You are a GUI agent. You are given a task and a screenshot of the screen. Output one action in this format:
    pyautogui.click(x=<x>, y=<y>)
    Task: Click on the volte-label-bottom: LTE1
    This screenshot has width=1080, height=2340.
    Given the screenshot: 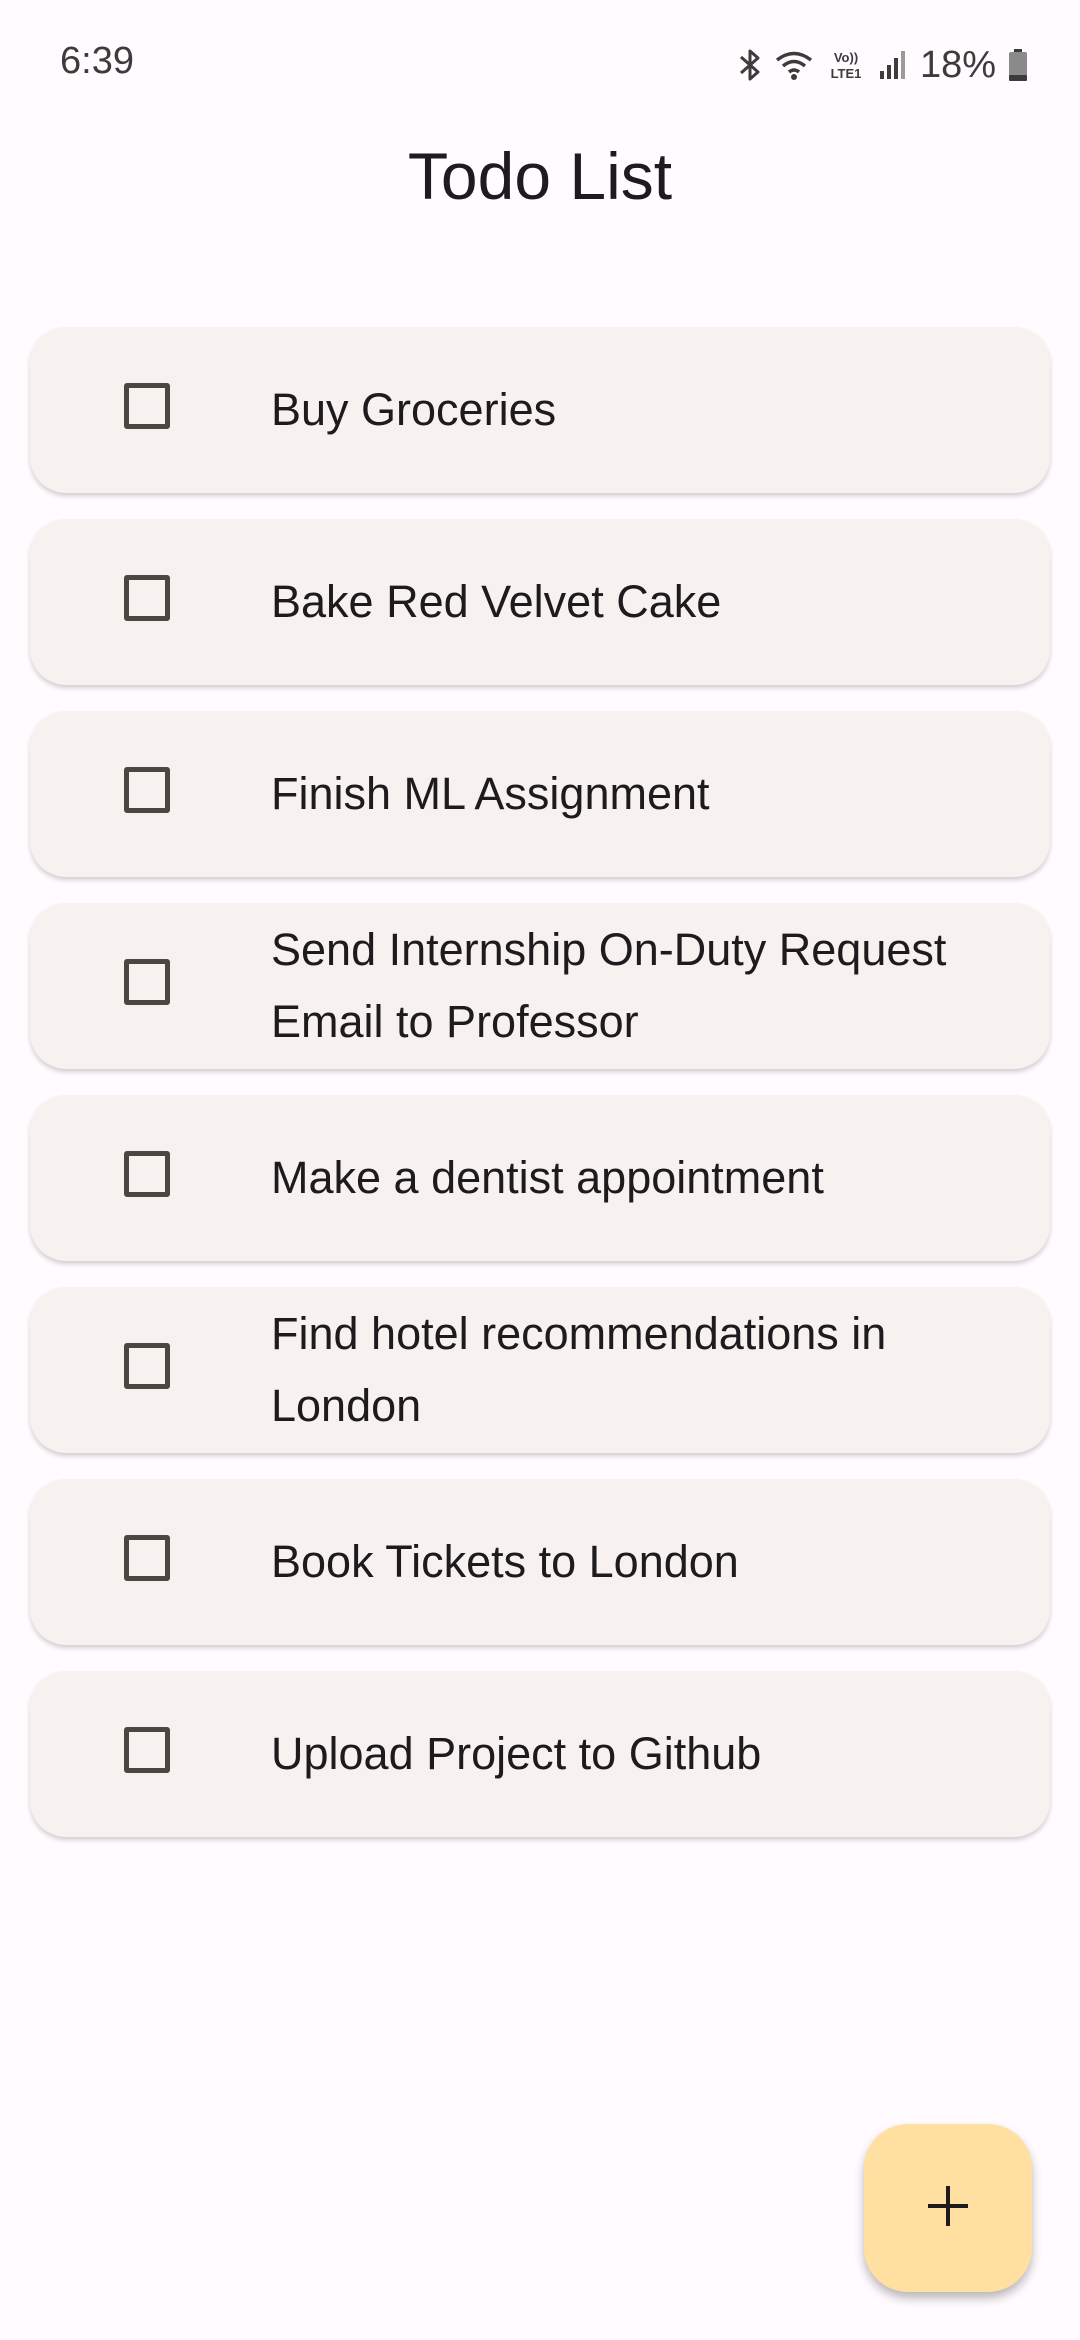 What is the action you would take?
    pyautogui.click(x=846, y=73)
    